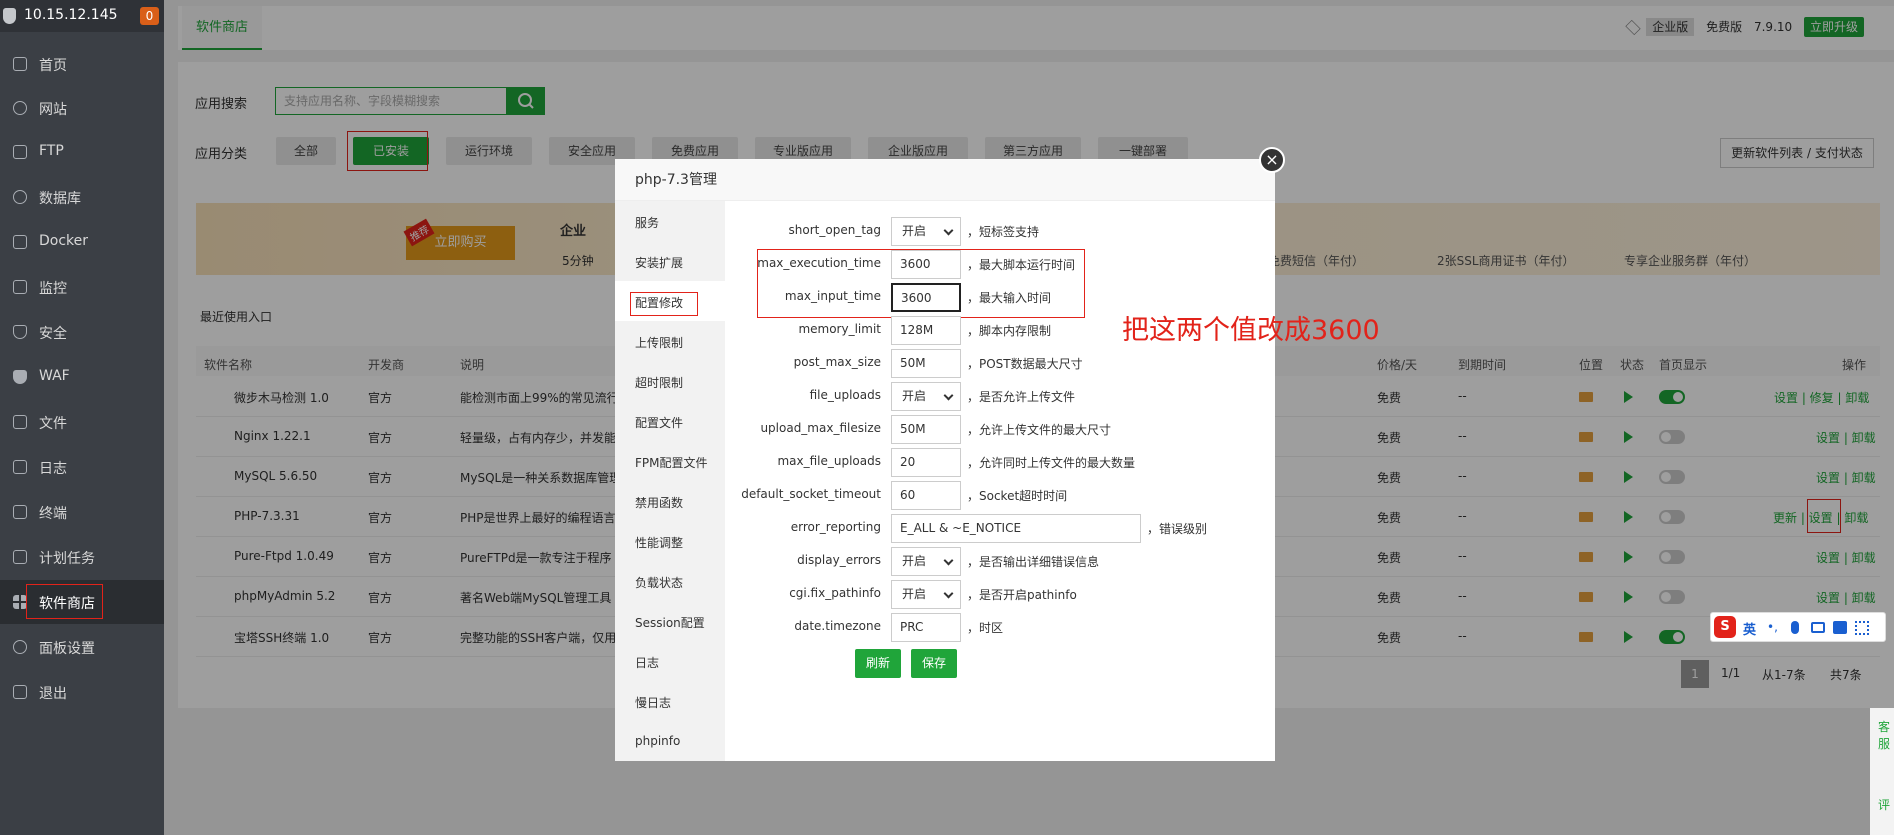  I want to click on max-file-uploads-input: 20, so click(926, 462).